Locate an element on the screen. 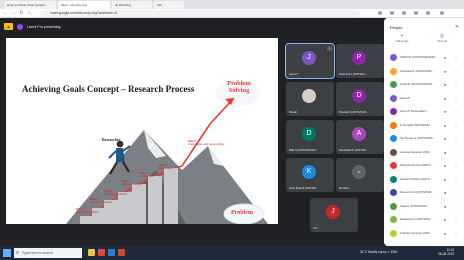 The image size is (464, 260). powerpoint-icon is located at coordinates (121, 252).